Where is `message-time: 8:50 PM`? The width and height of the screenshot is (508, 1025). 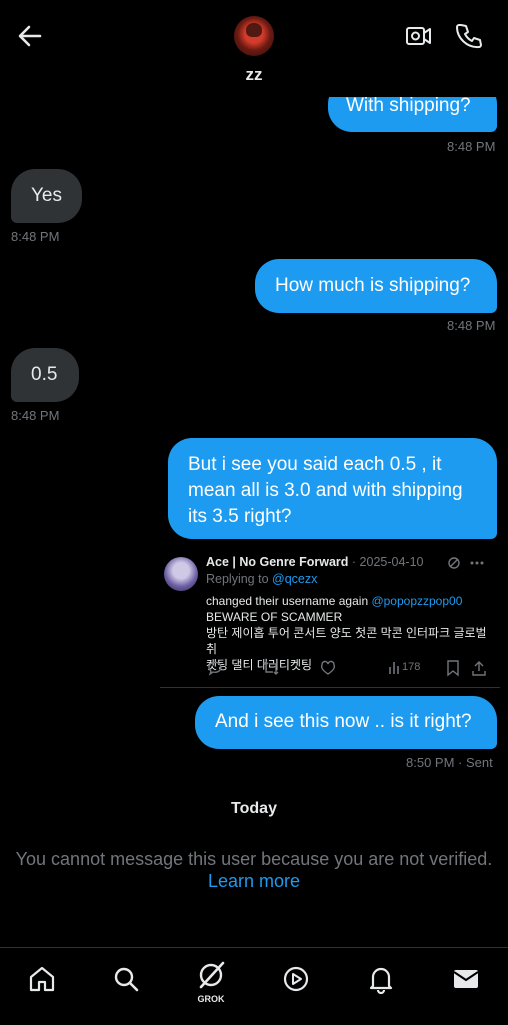 message-time: 8:50 PM is located at coordinates (430, 762).